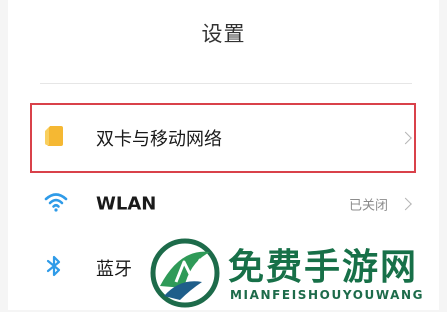 This screenshot has height=312, width=447. I want to click on watermark-logo-icon, so click(185, 275).